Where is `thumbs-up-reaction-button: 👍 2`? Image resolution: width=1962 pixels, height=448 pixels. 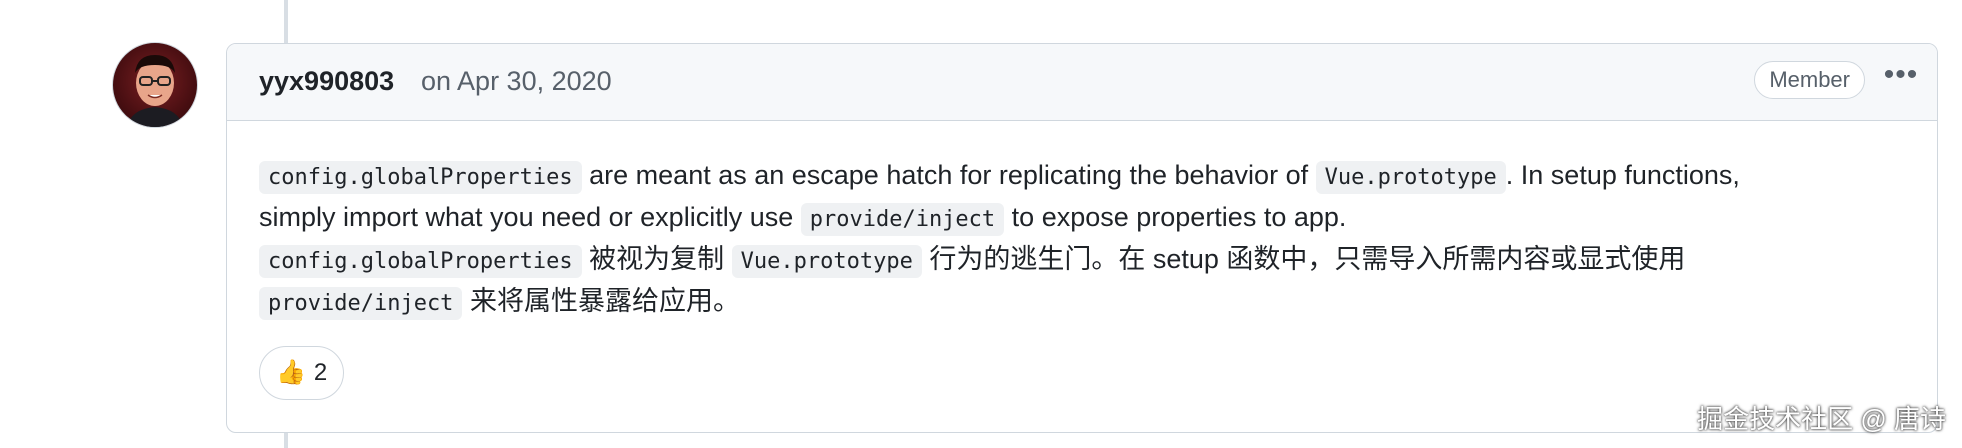
thumbs-up-reaction-button: 👍 2 is located at coordinates (302, 373).